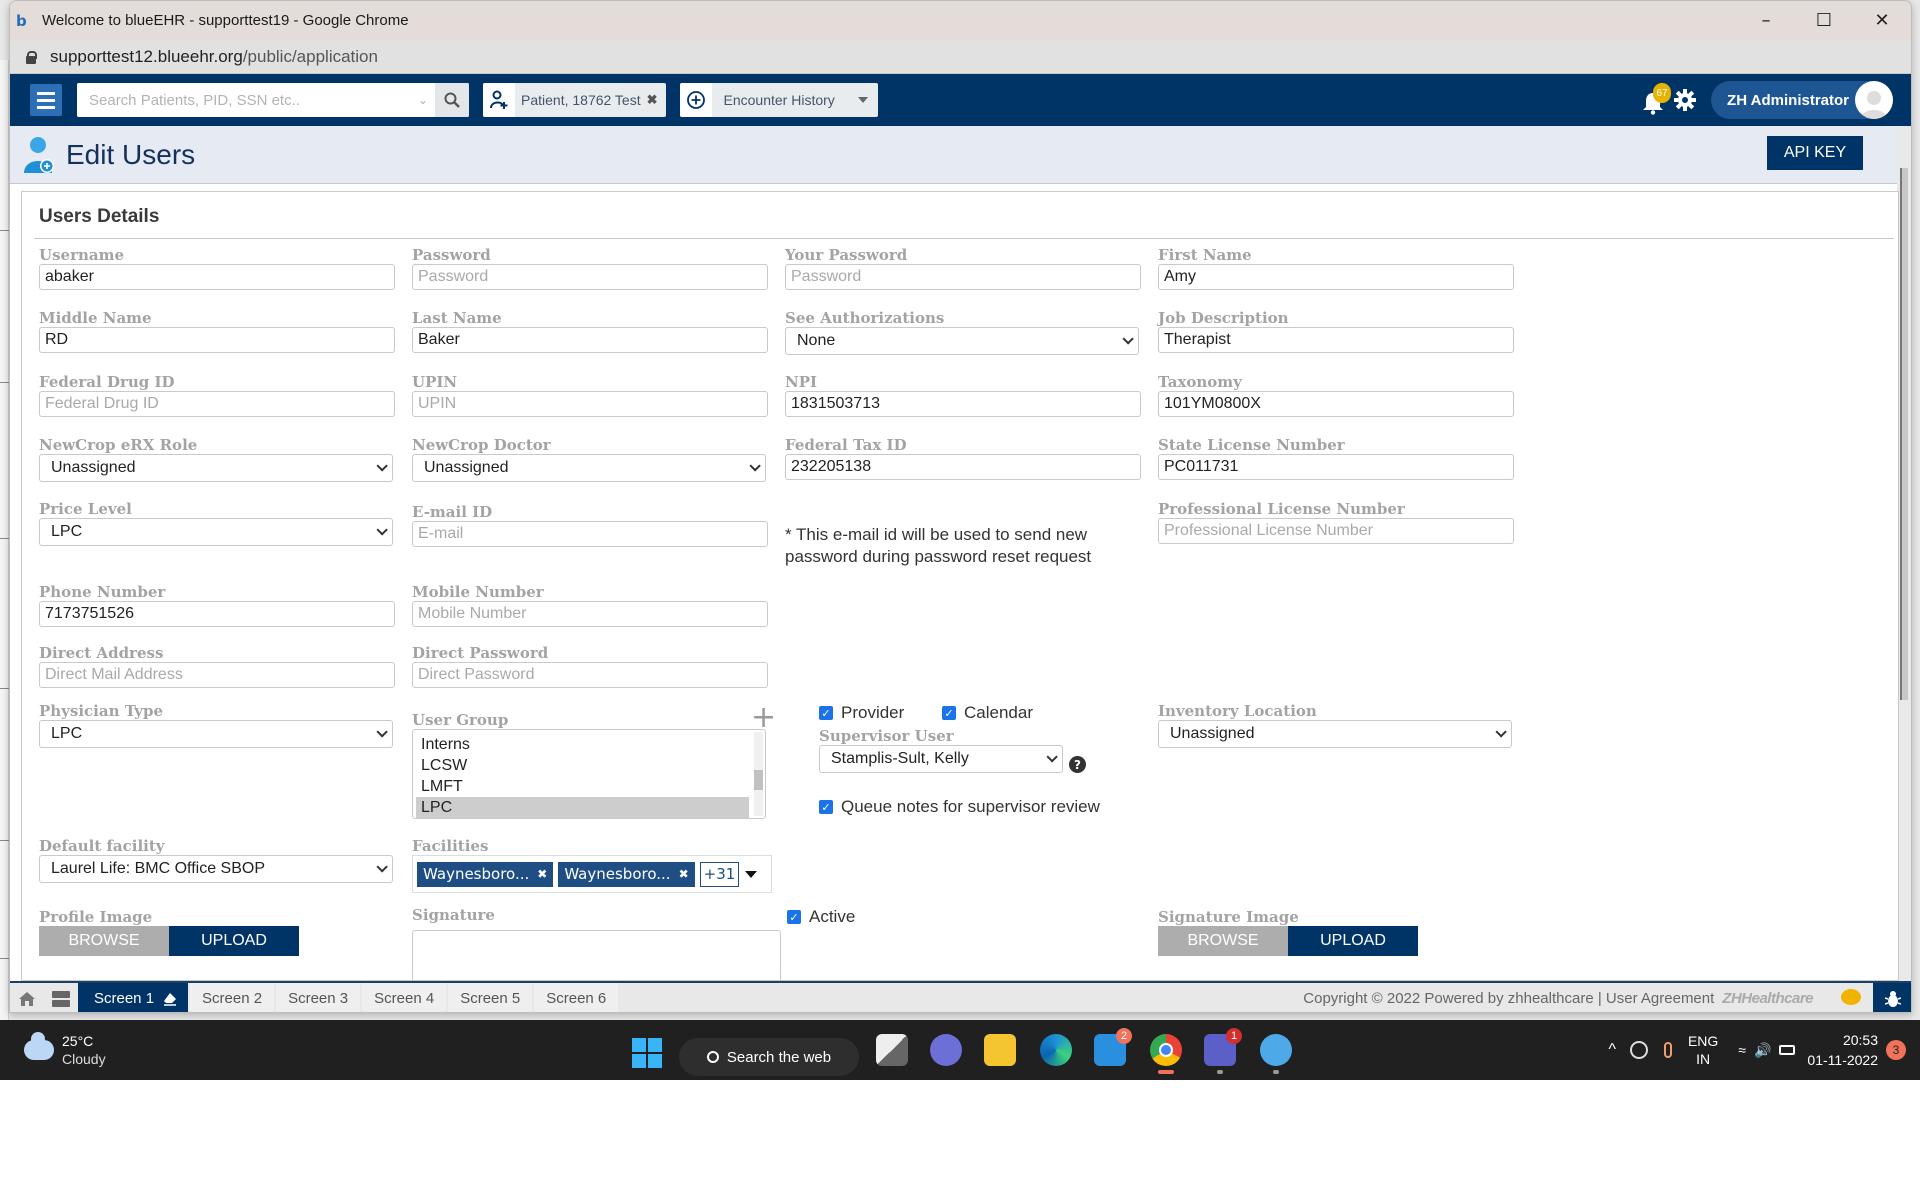 The width and height of the screenshot is (1920, 1180). What do you see at coordinates (592, 874) in the screenshot?
I see `facilities-multiselect: Waynesboro... ✖ Waynesboro... ✖ +31` at bounding box center [592, 874].